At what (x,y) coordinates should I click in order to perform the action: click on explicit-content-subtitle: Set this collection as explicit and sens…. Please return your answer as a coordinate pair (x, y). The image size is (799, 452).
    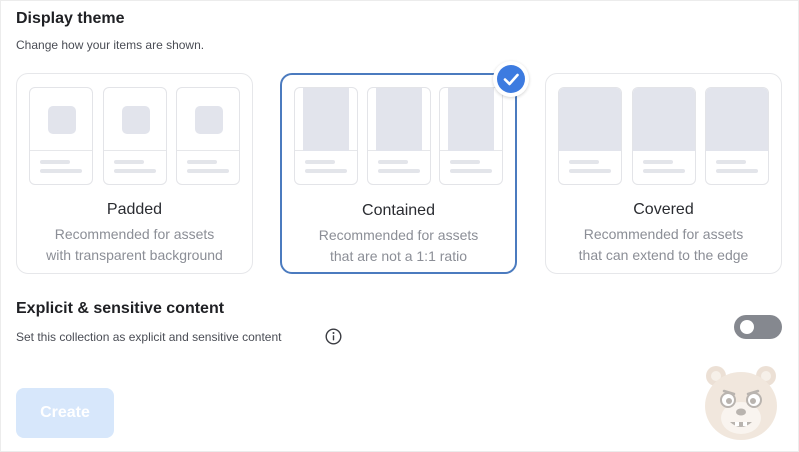
    Looking at the image, I should click on (149, 337).